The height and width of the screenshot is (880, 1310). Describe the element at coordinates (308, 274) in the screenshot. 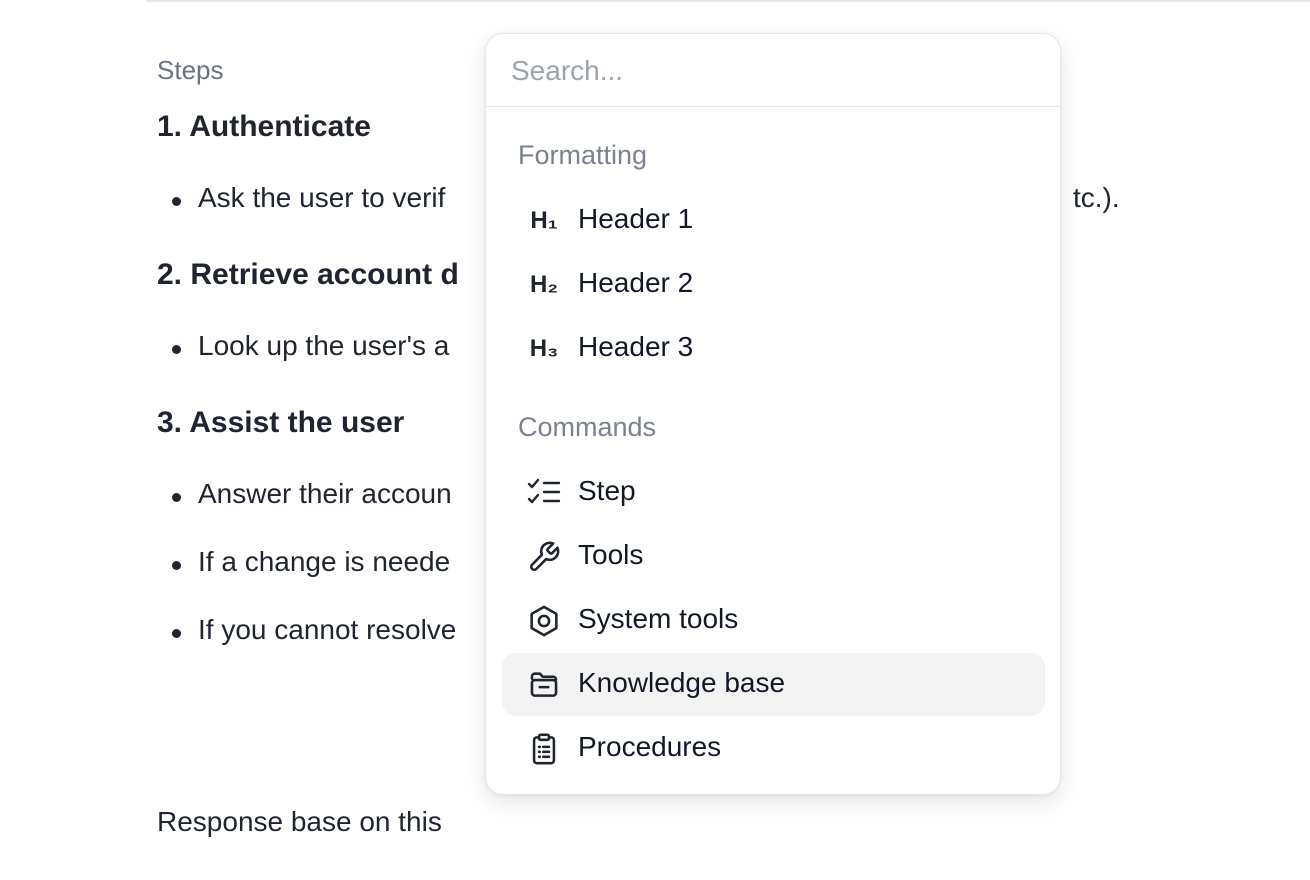

I see `step-heading-retrieve: 2. Retrieve account d` at that location.